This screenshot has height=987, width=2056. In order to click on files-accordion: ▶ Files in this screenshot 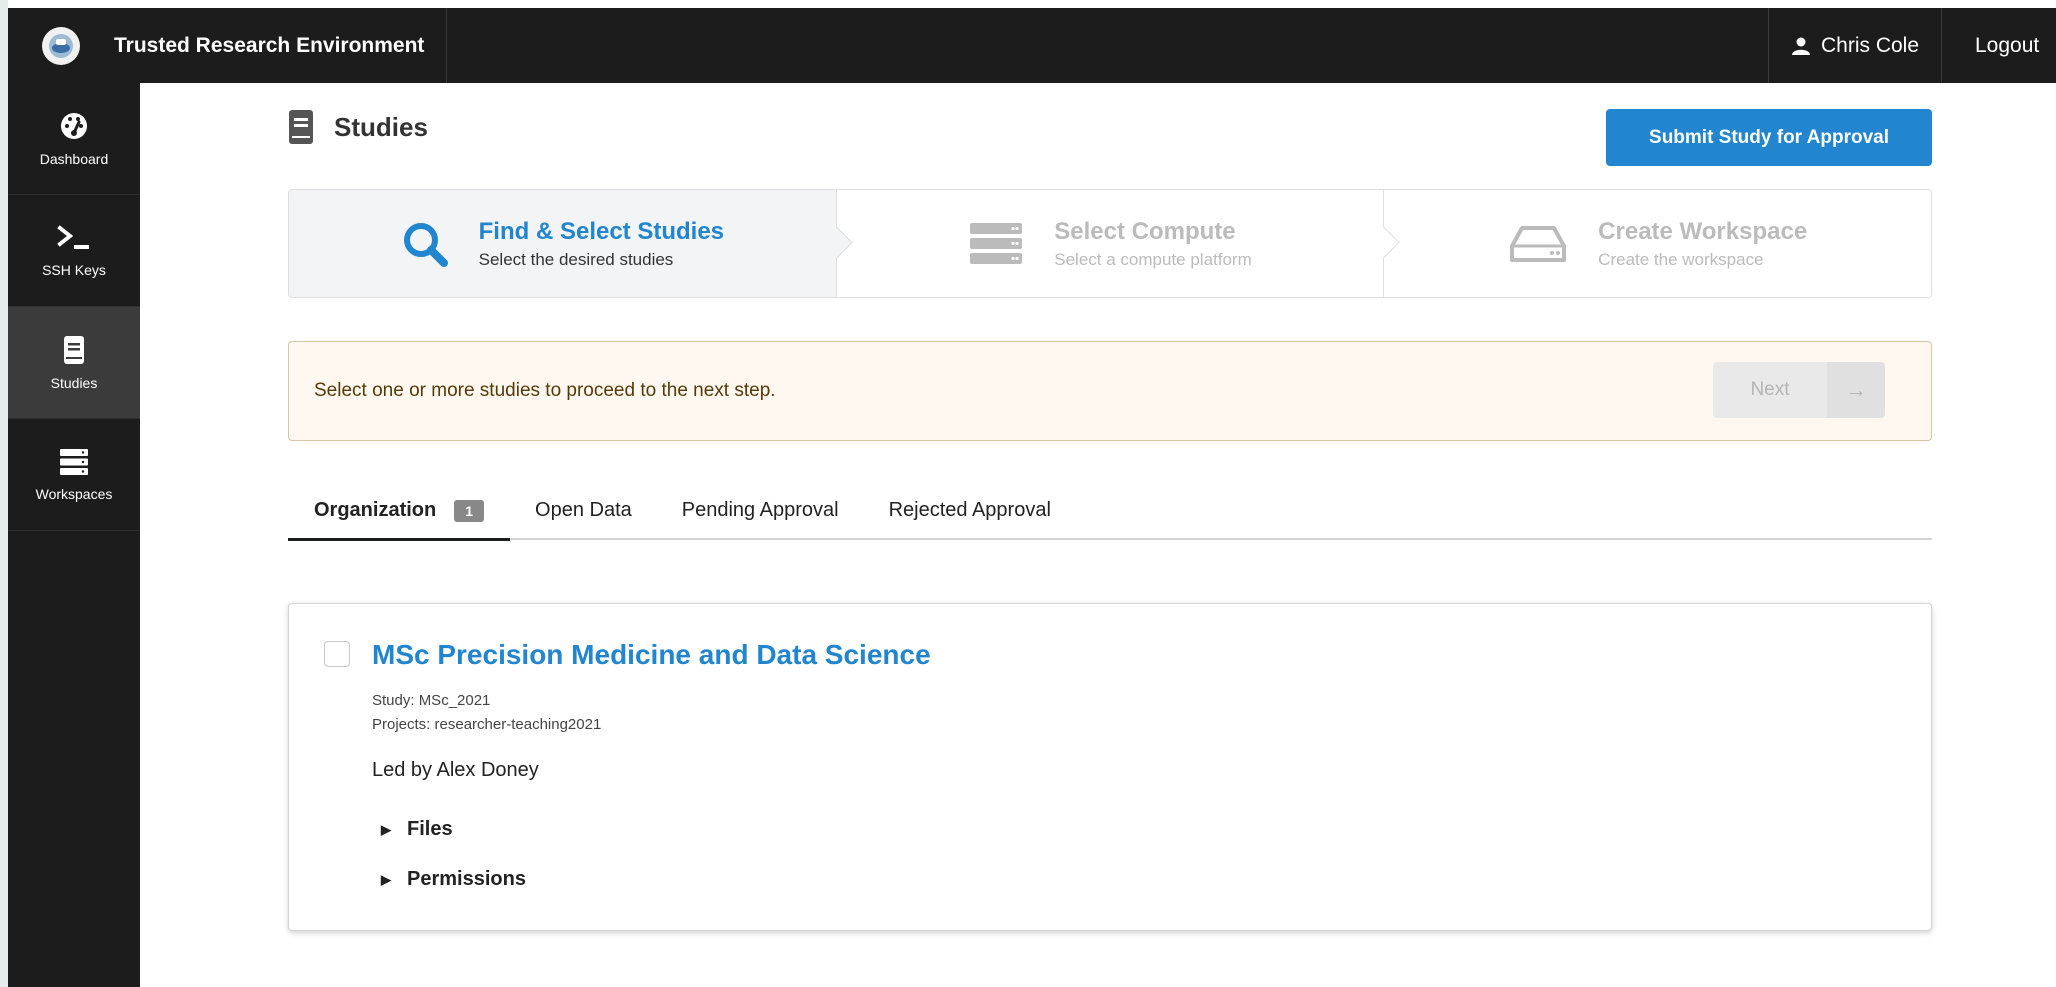, I will do `click(417, 829)`.